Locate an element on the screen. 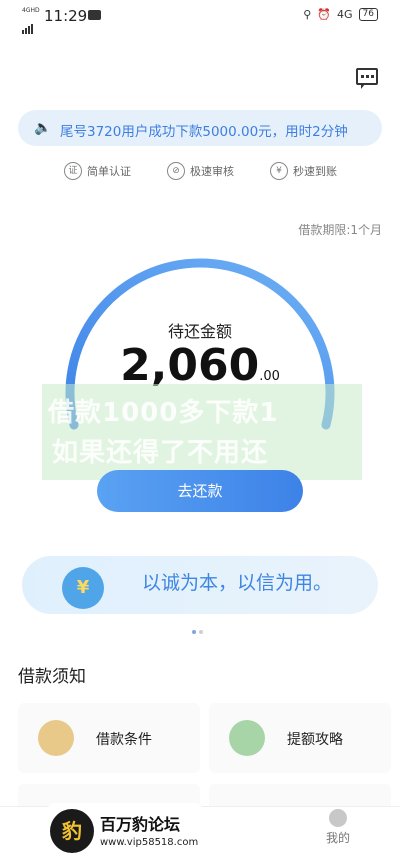 The width and height of the screenshot is (400, 867). clock-time: 11:29 is located at coordinates (66, 16).